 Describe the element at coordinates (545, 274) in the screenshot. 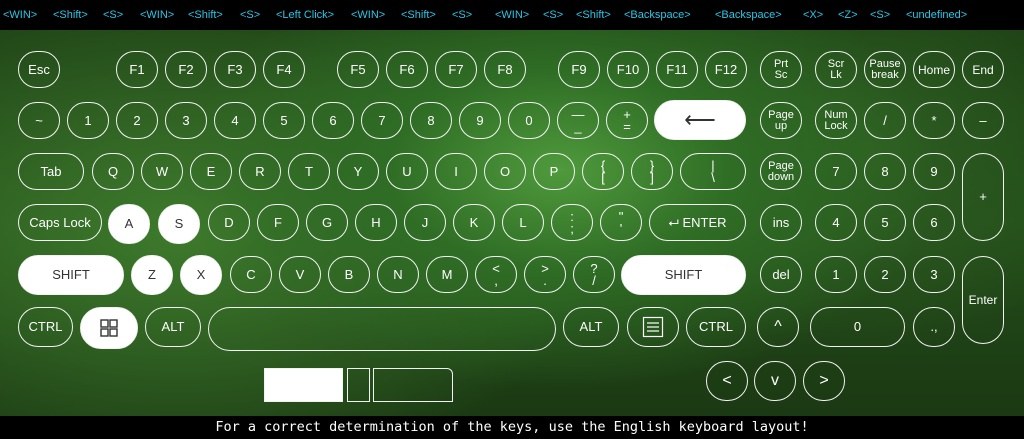

I see `key-period: >.` at that location.